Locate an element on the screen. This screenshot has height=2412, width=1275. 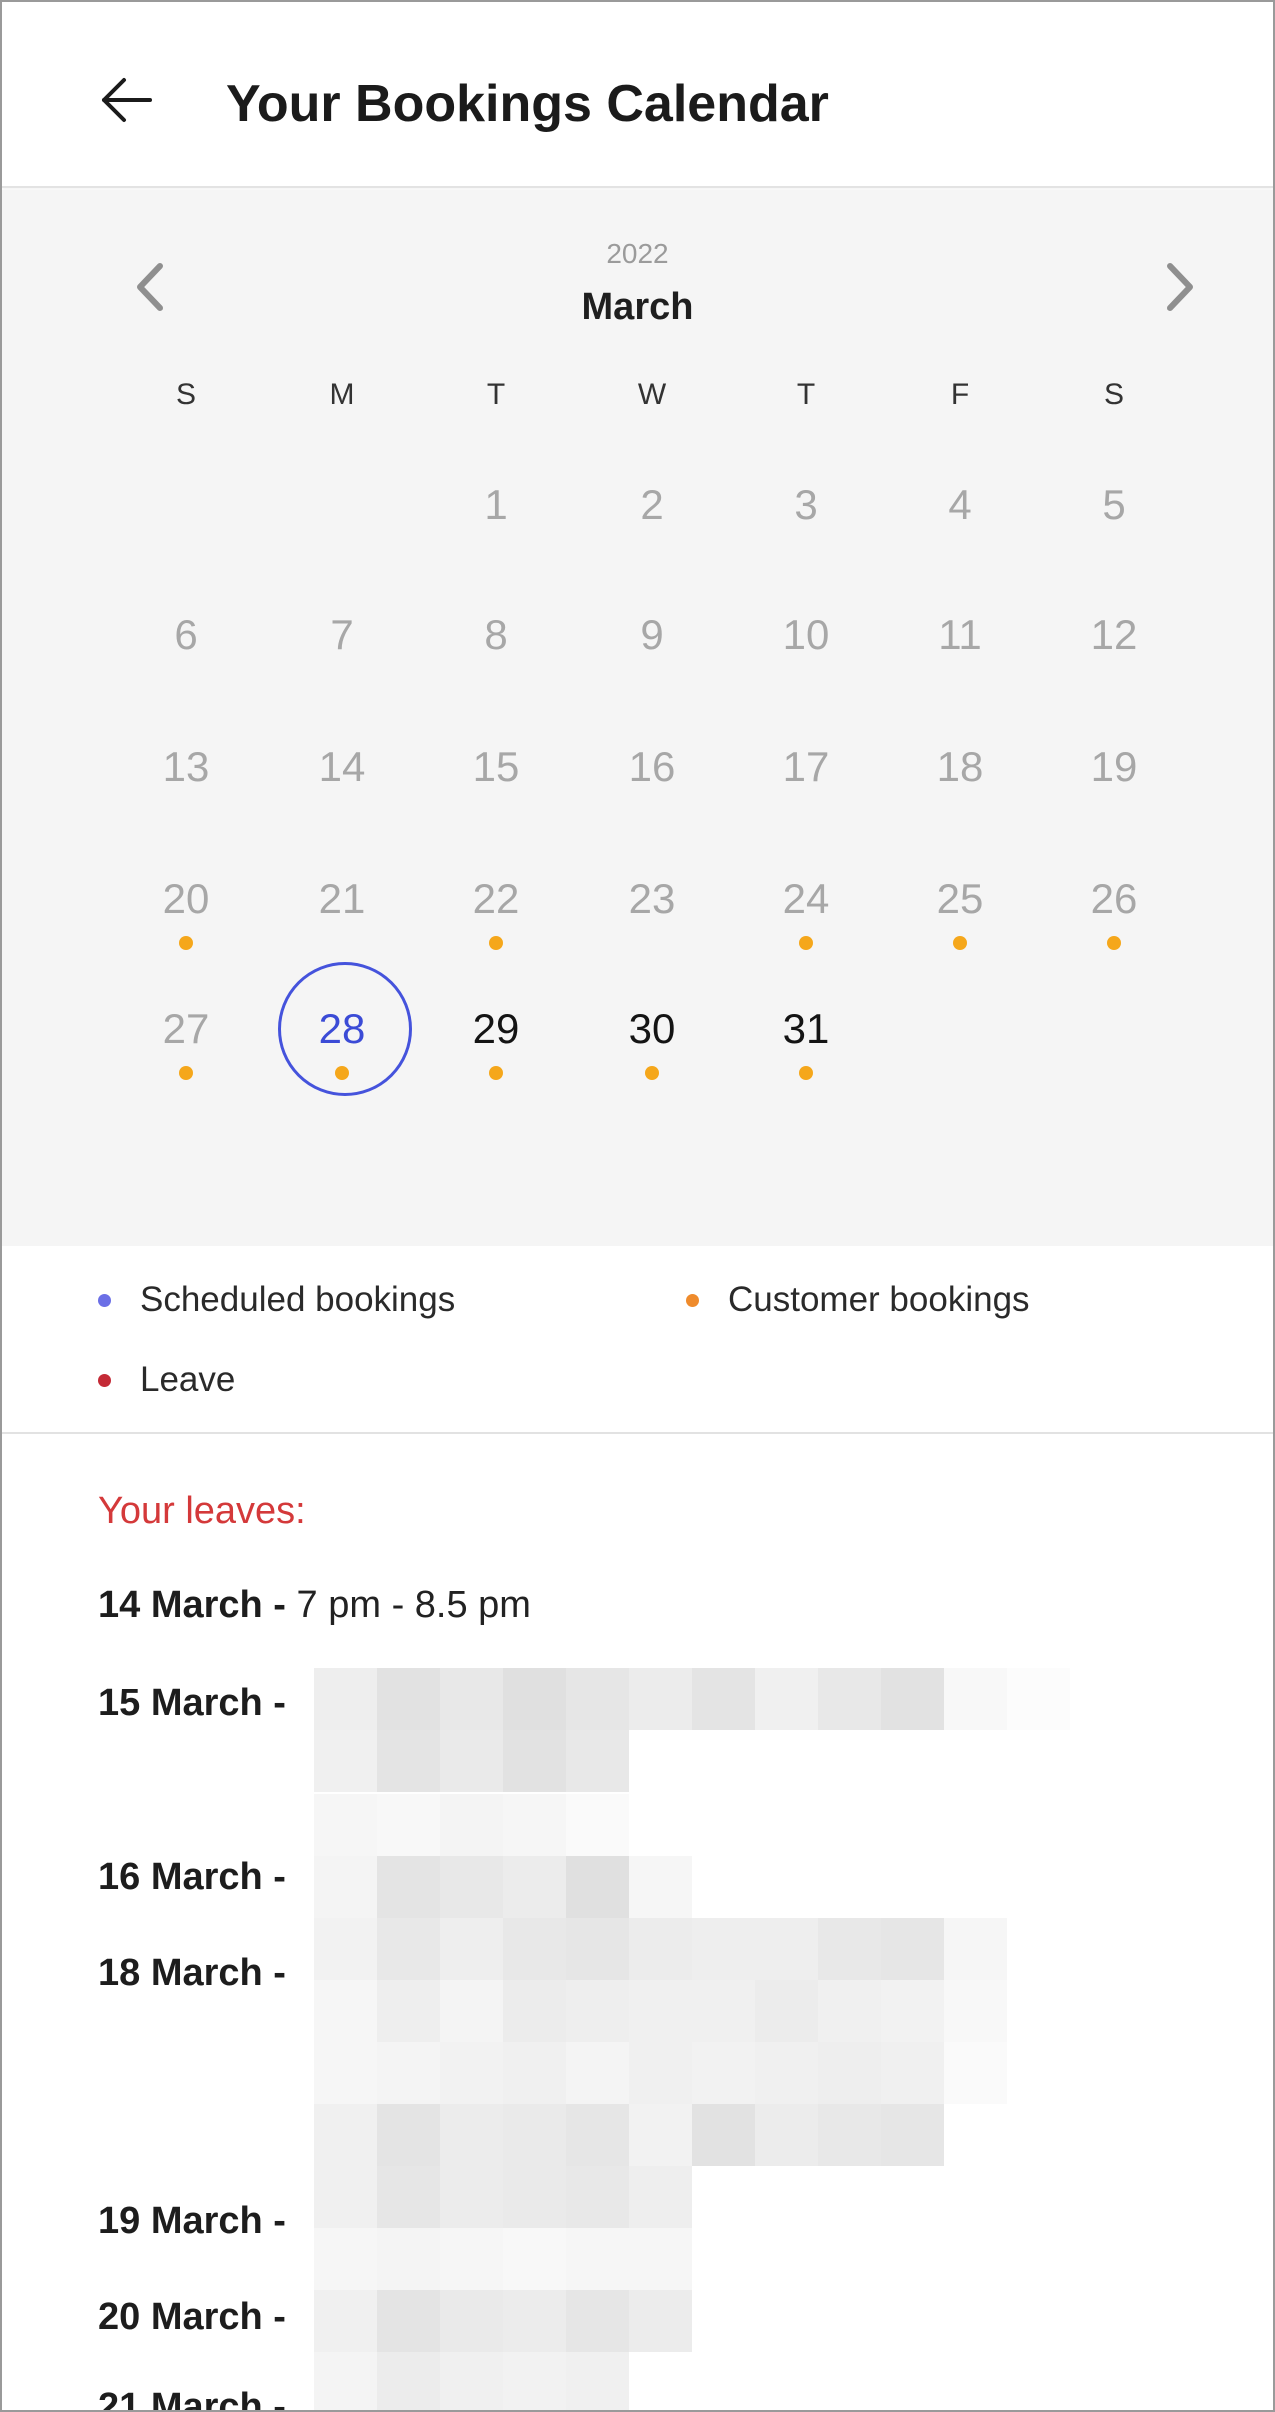
legend-leave-label: Leave is located at coordinates (188, 1379).